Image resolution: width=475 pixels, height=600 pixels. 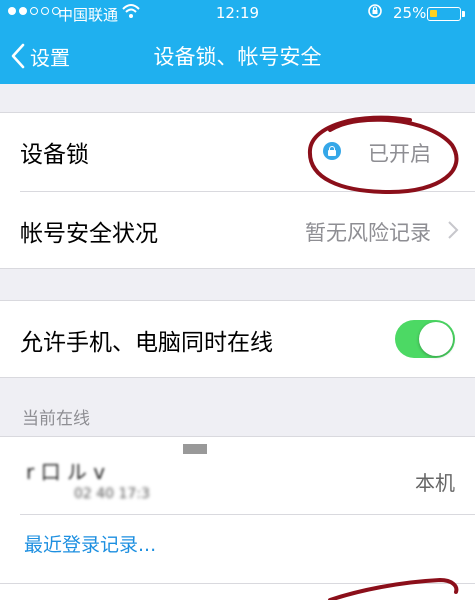 I want to click on battery-icon, so click(x=446, y=14).